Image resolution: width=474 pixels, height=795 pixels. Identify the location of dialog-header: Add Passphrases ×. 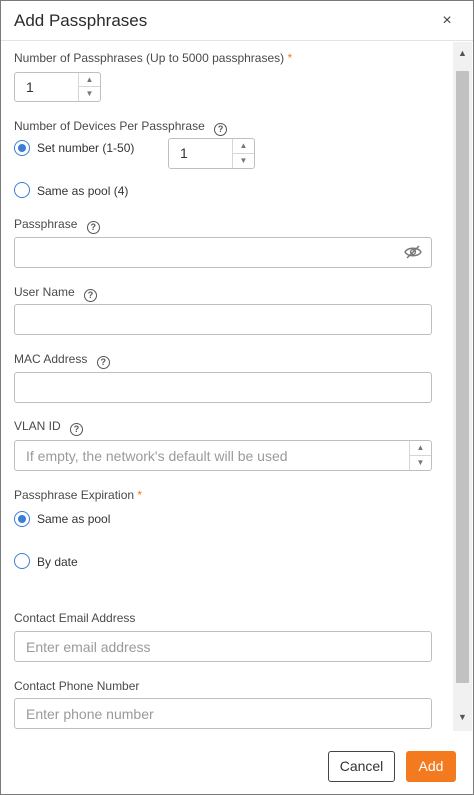
(237, 21).